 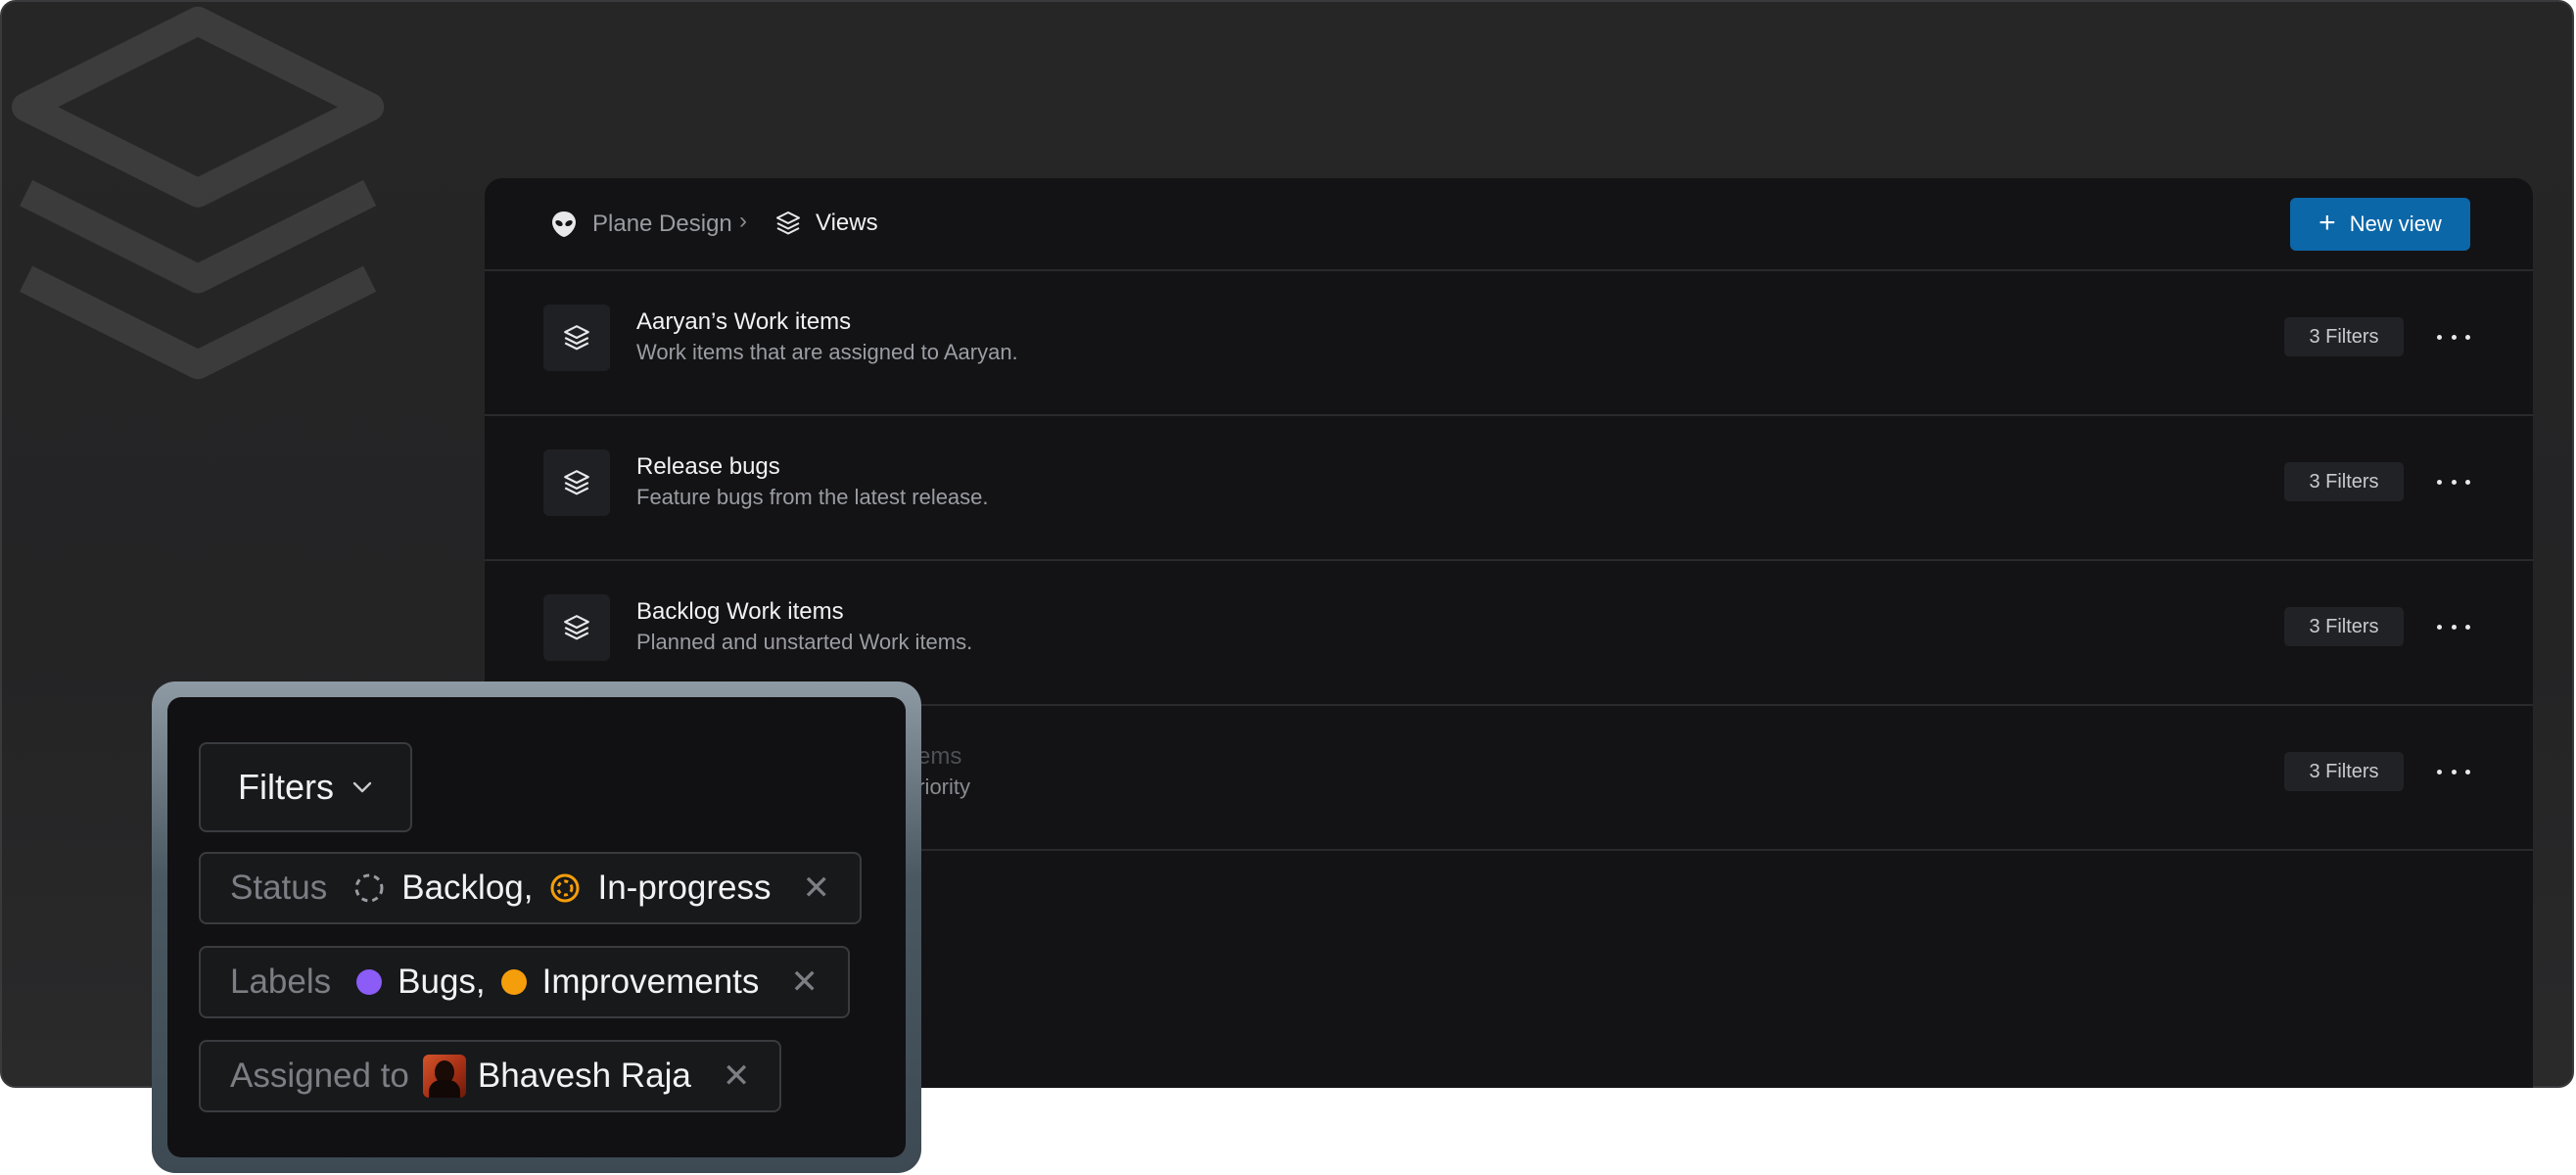 I want to click on breadcrumb-views: Views, so click(x=826, y=223).